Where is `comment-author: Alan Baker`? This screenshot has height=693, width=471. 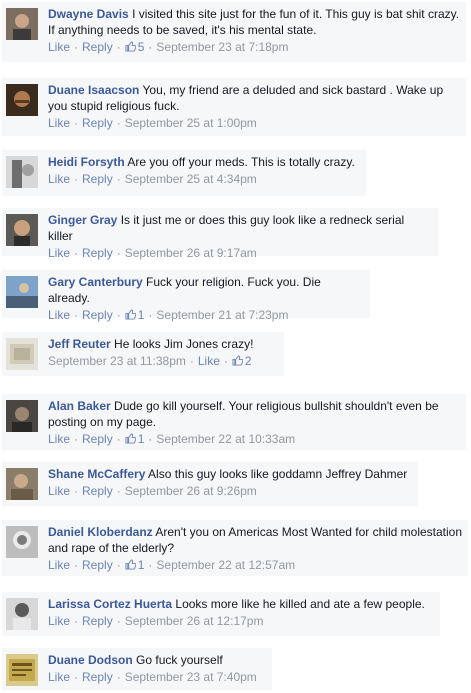 comment-author: Alan Baker is located at coordinates (79, 406).